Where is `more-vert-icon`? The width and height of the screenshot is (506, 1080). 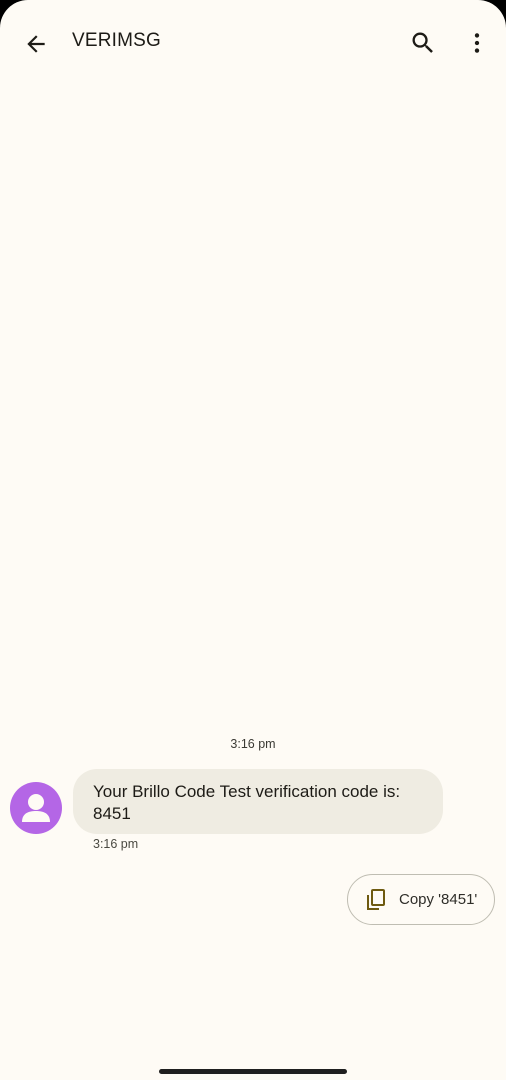
more-vert-icon is located at coordinates (477, 43).